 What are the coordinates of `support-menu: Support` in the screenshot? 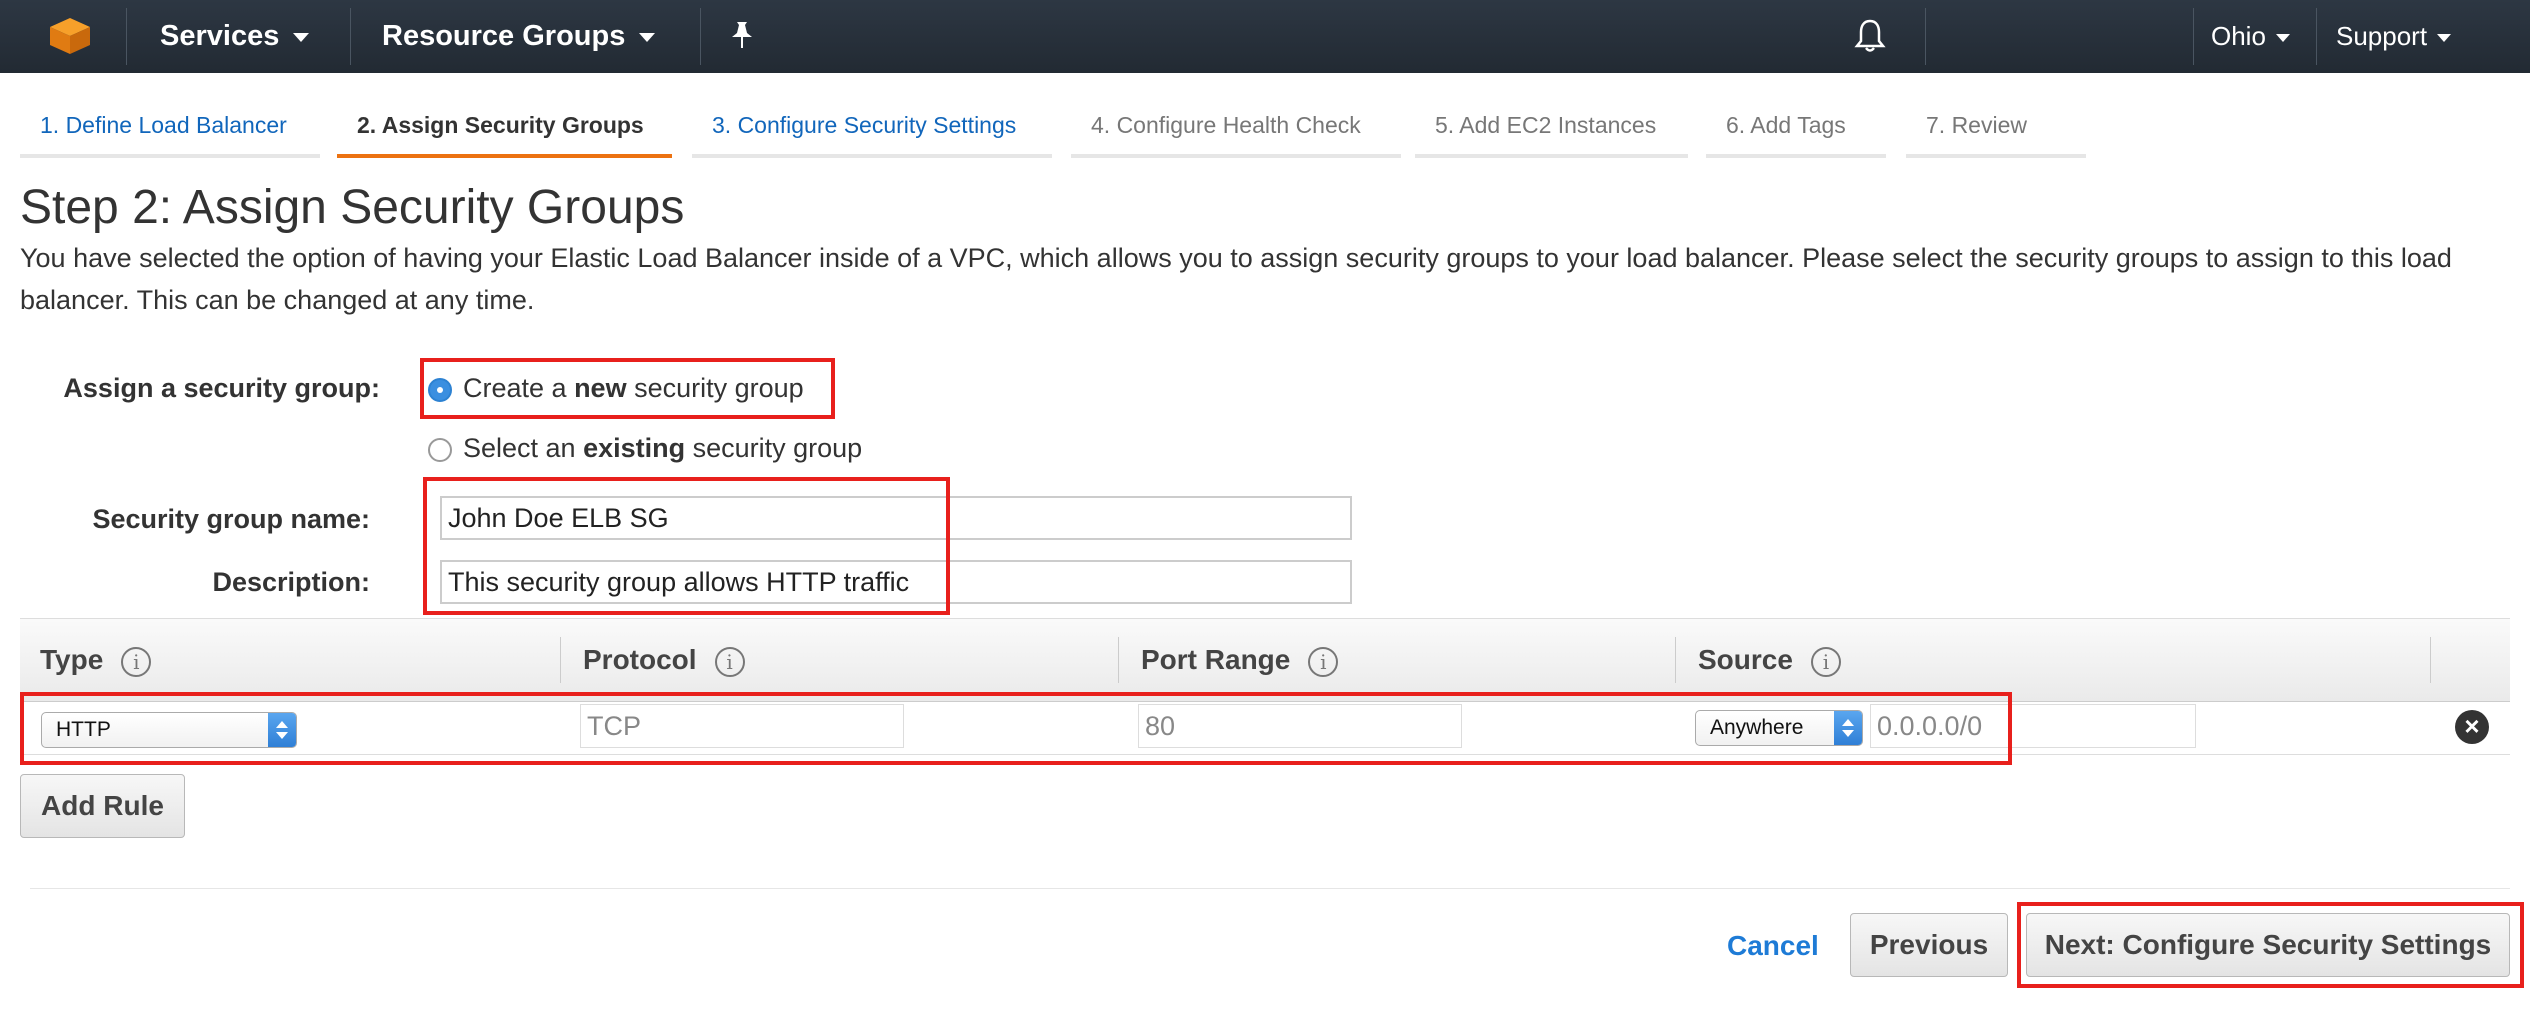 It's located at (2394, 36).